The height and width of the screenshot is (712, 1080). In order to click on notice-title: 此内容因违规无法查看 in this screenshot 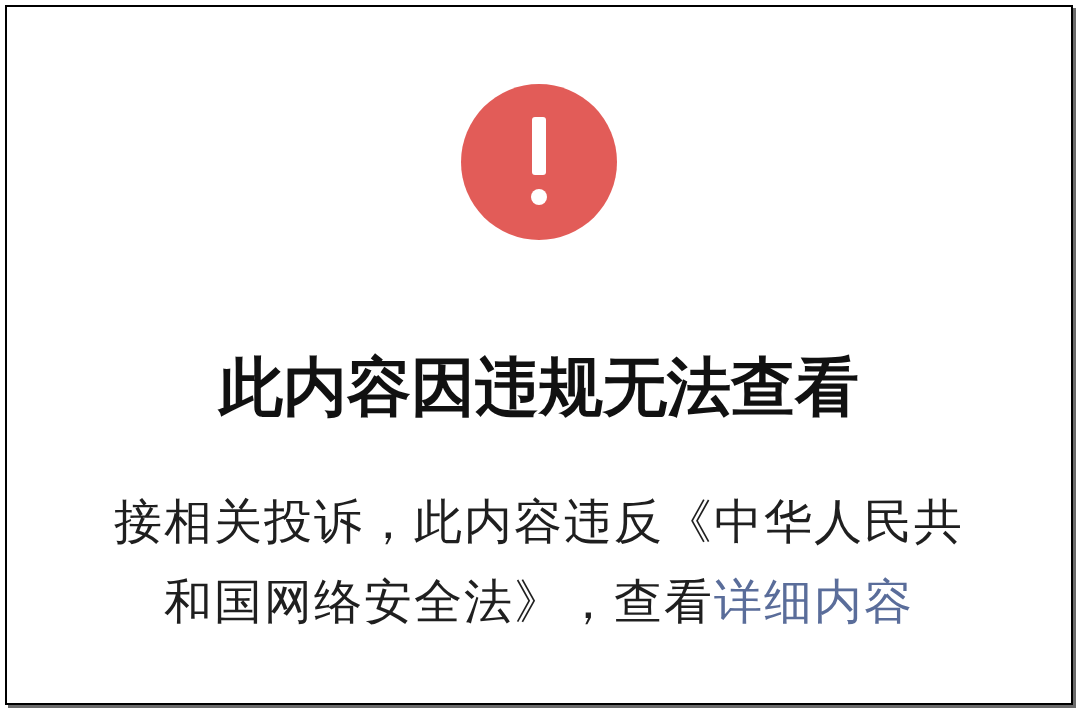, I will do `click(539, 387)`.